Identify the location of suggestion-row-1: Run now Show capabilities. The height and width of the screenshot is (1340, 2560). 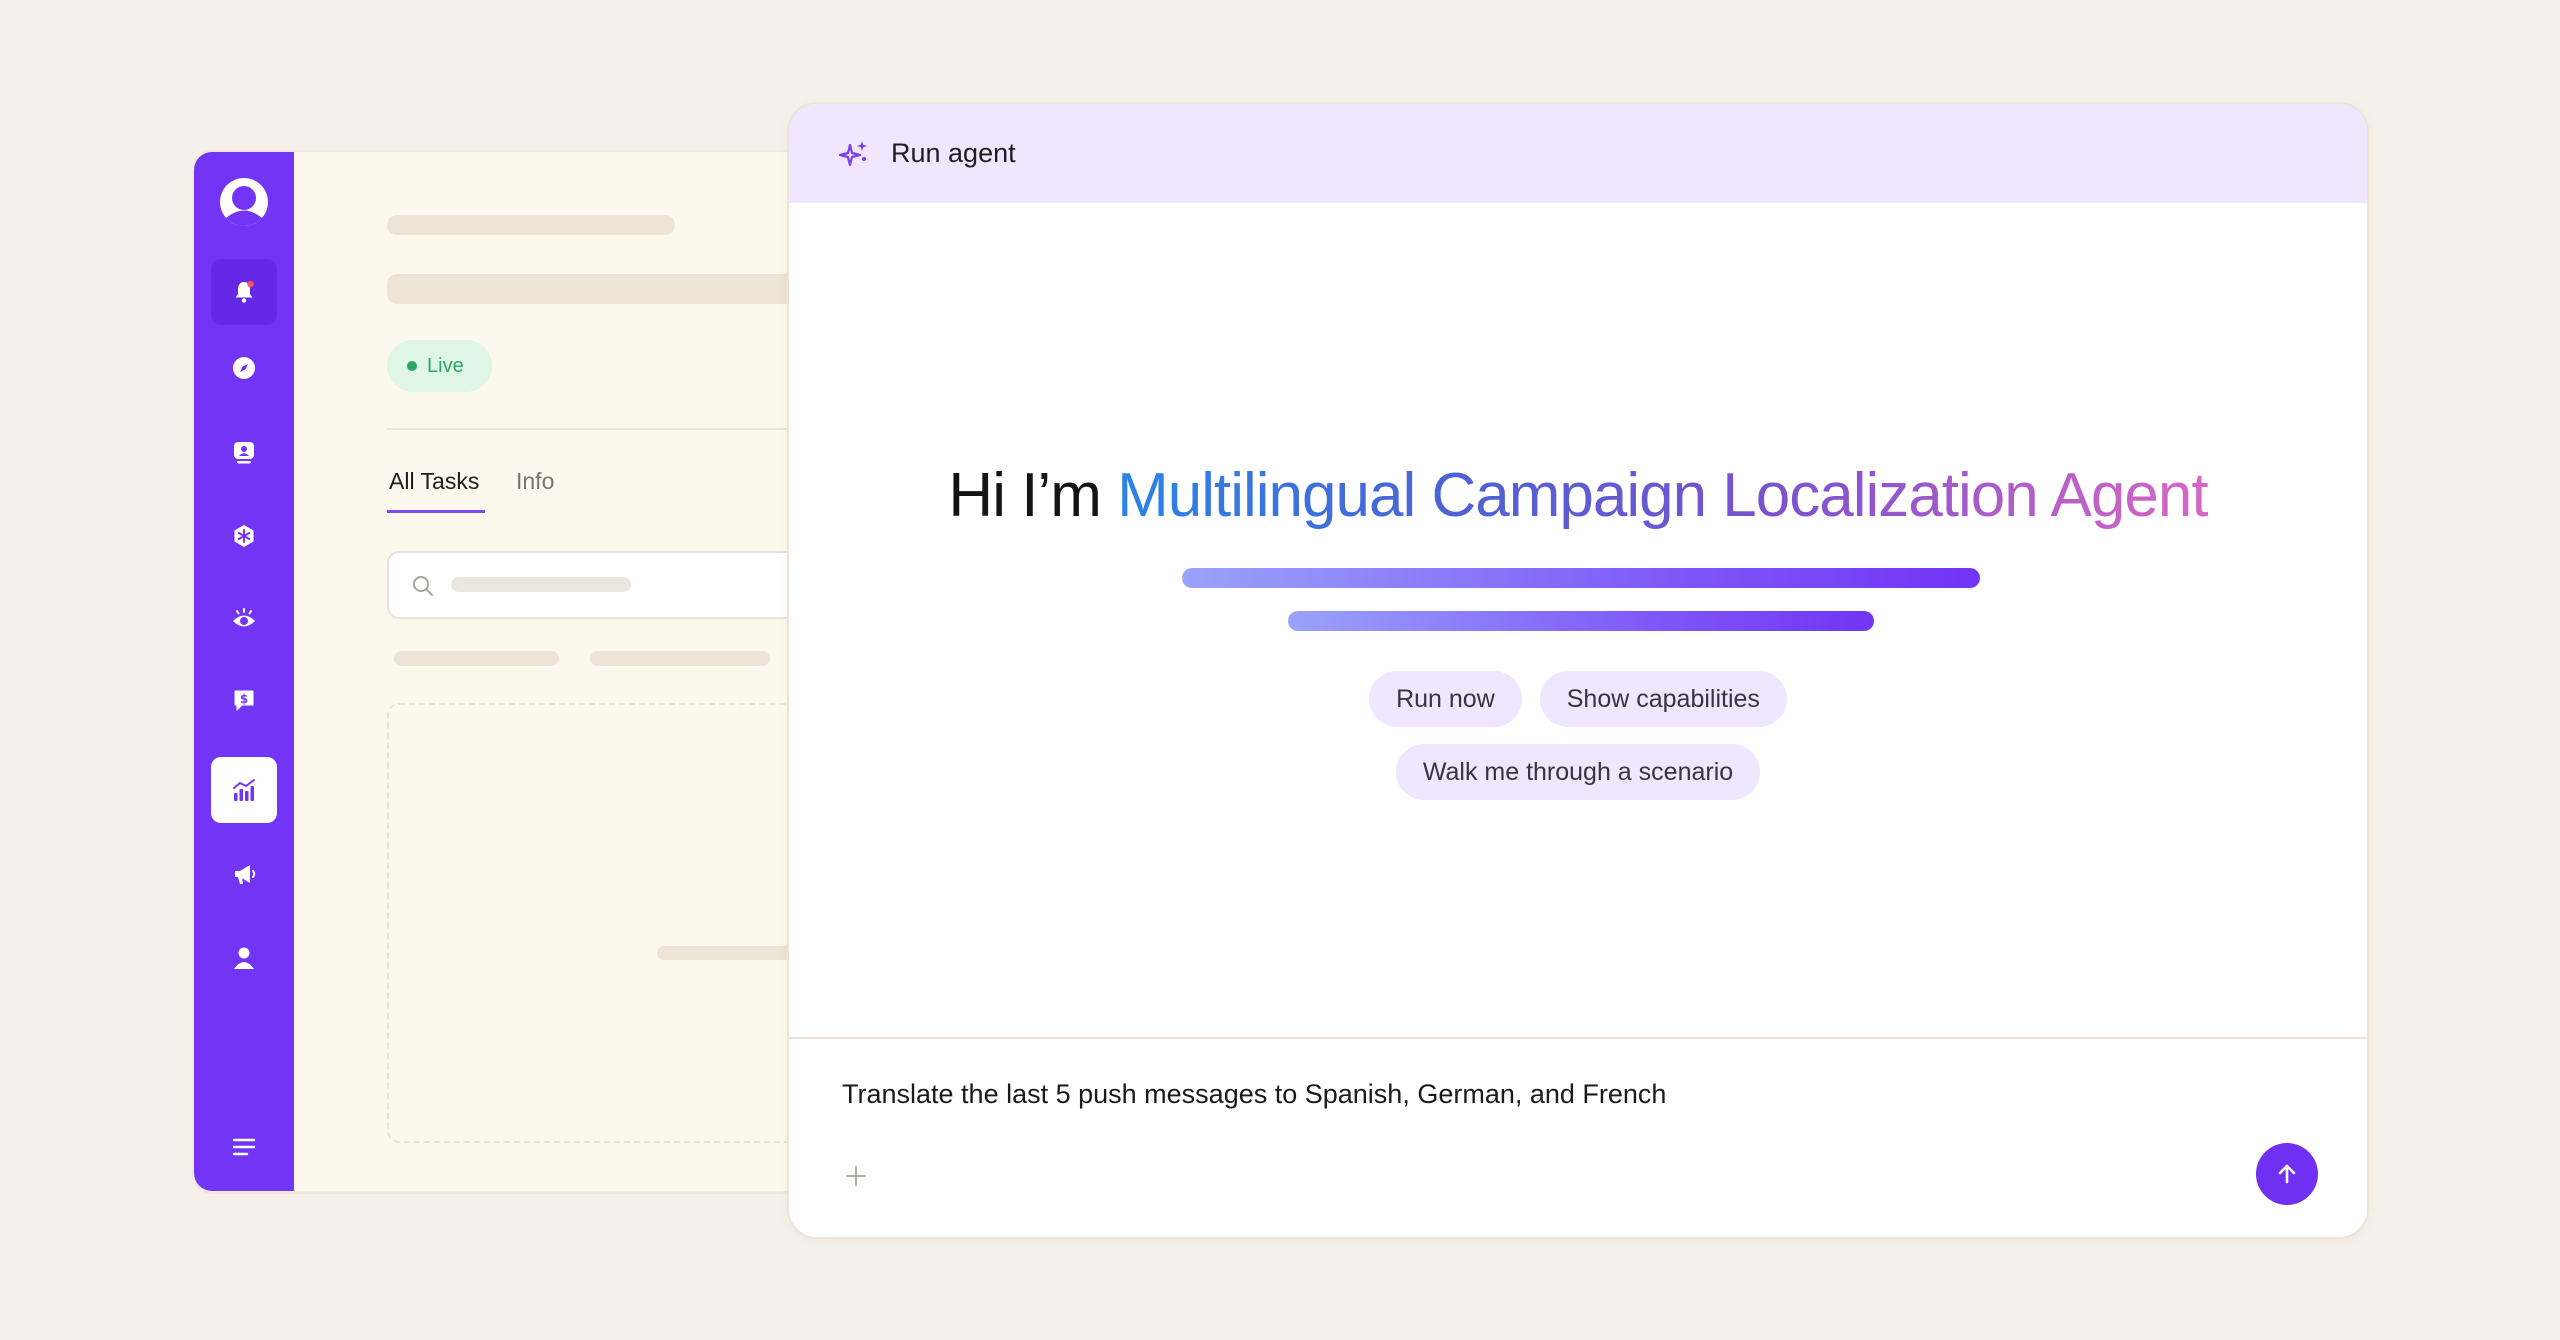
(1578, 699).